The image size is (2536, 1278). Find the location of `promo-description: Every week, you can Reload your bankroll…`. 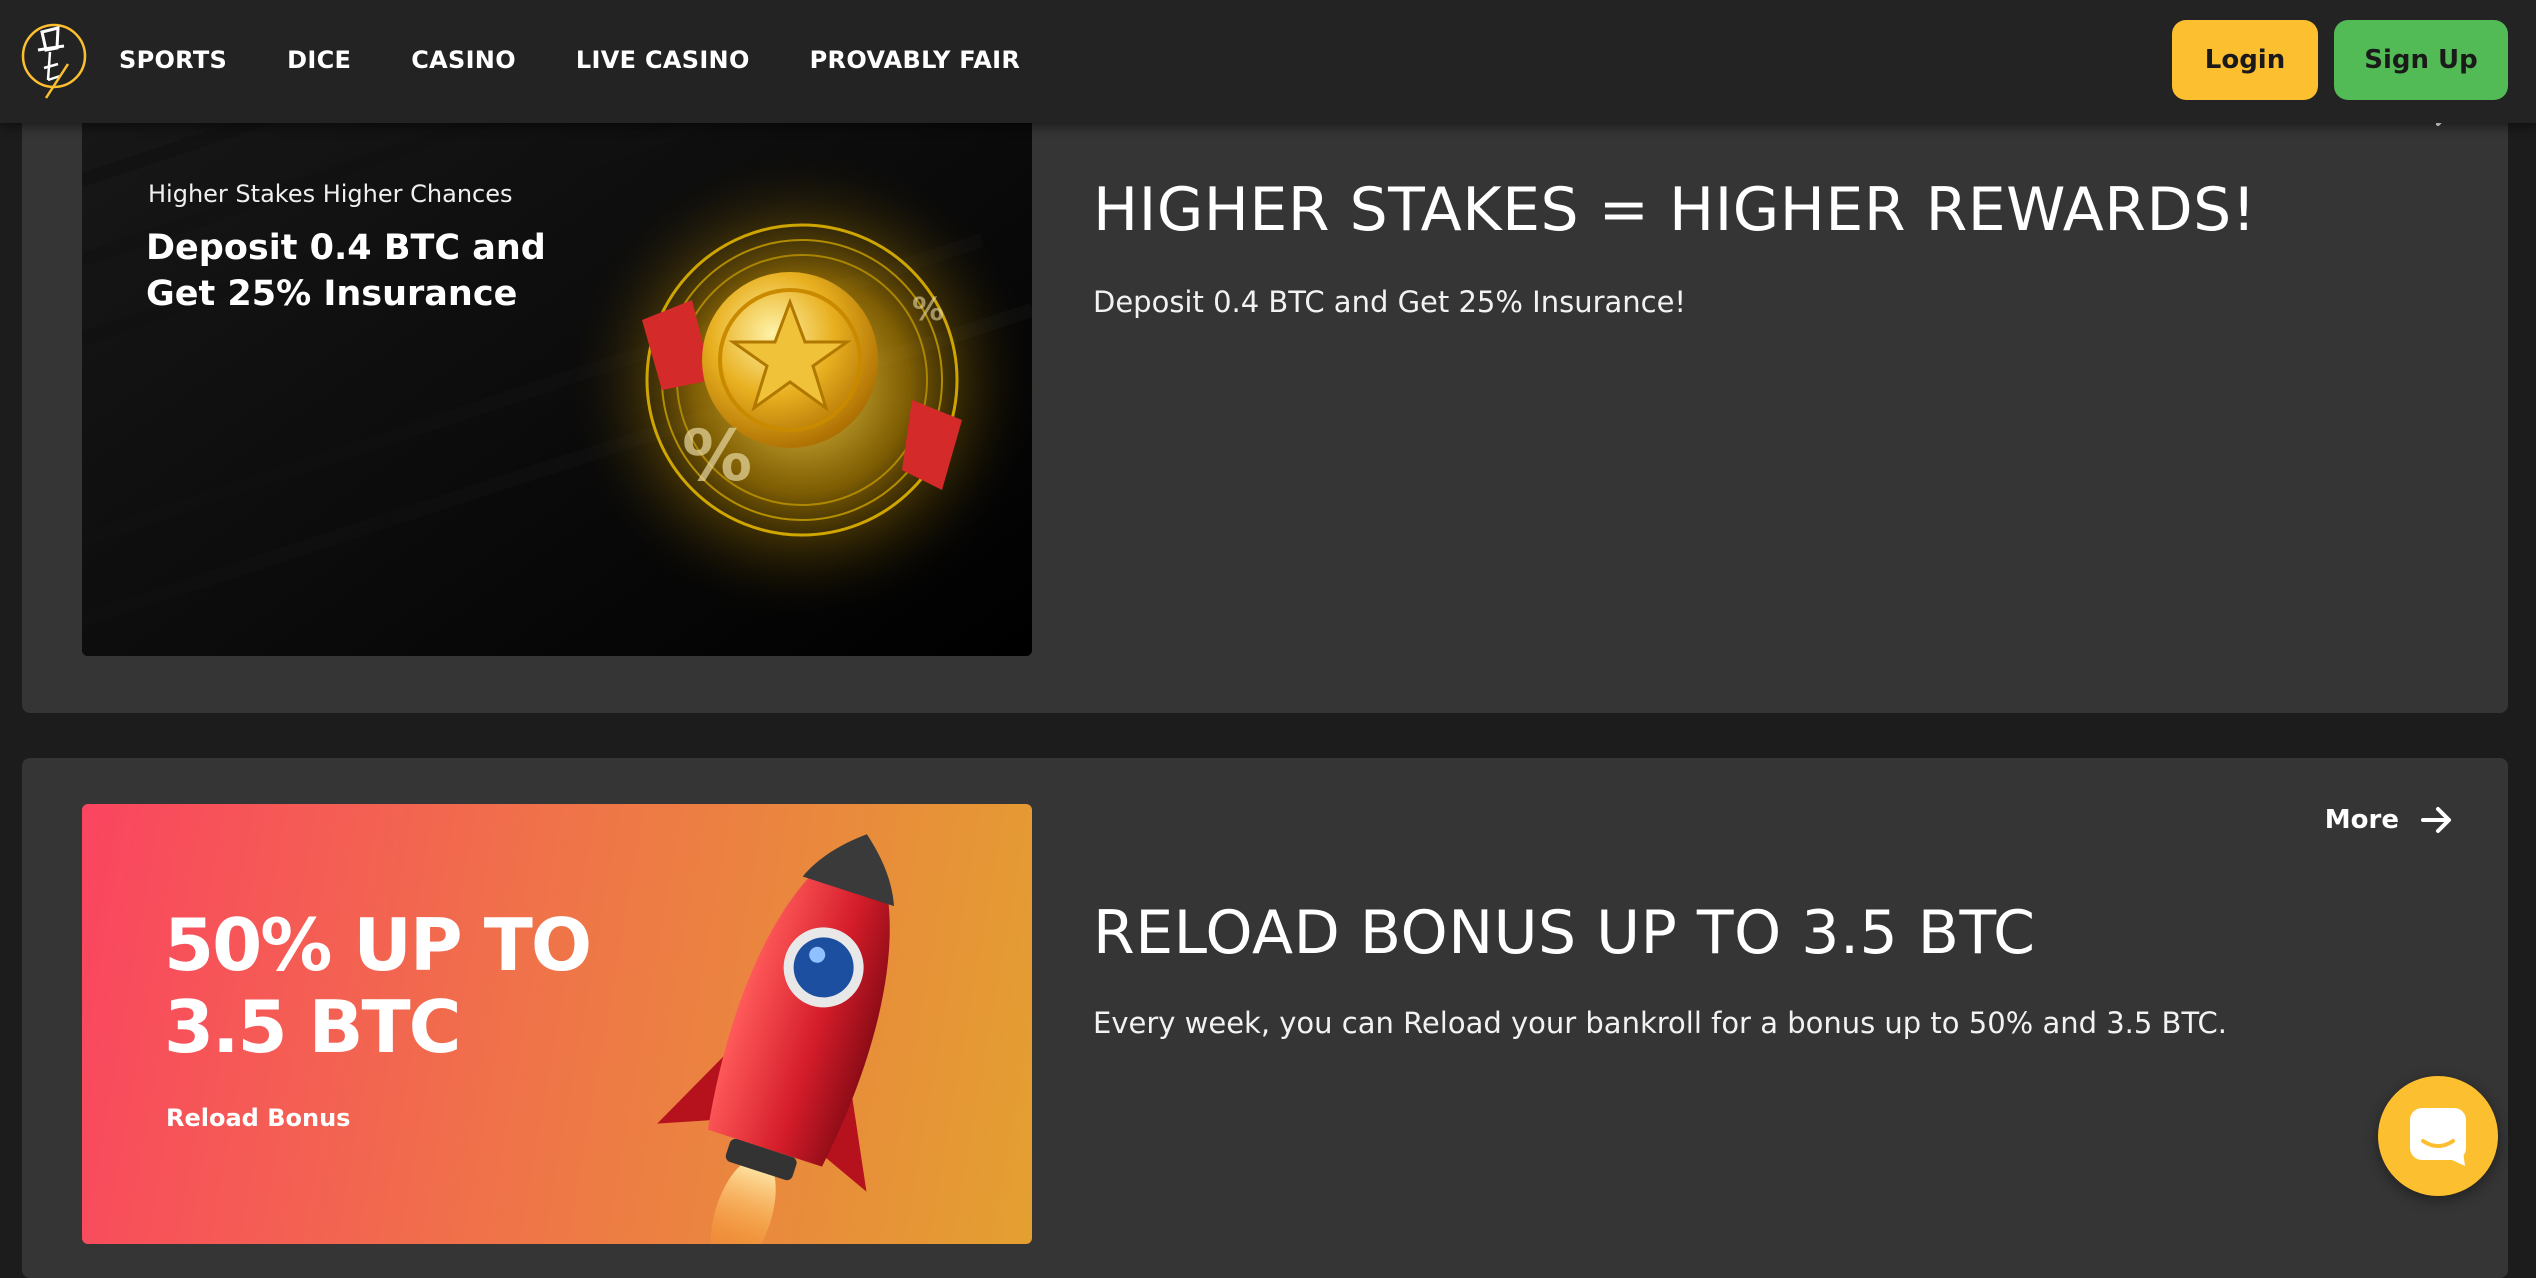

promo-description: Every week, you can Reload your bankroll… is located at coordinates (1660, 1023).